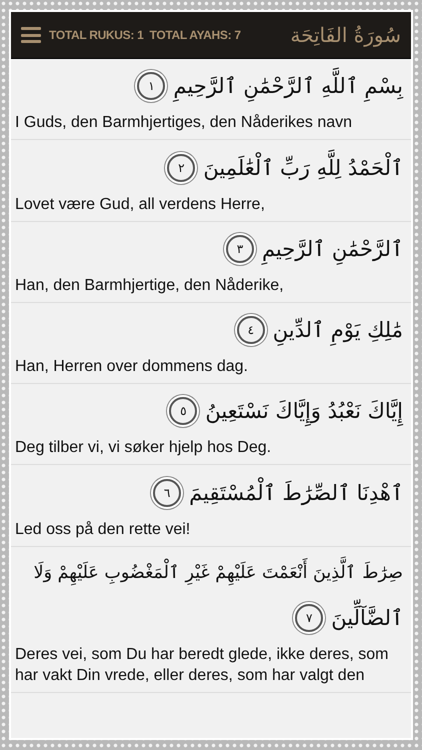 This screenshot has width=422, height=750. I want to click on ayah-number: ٥, so click(183, 411).